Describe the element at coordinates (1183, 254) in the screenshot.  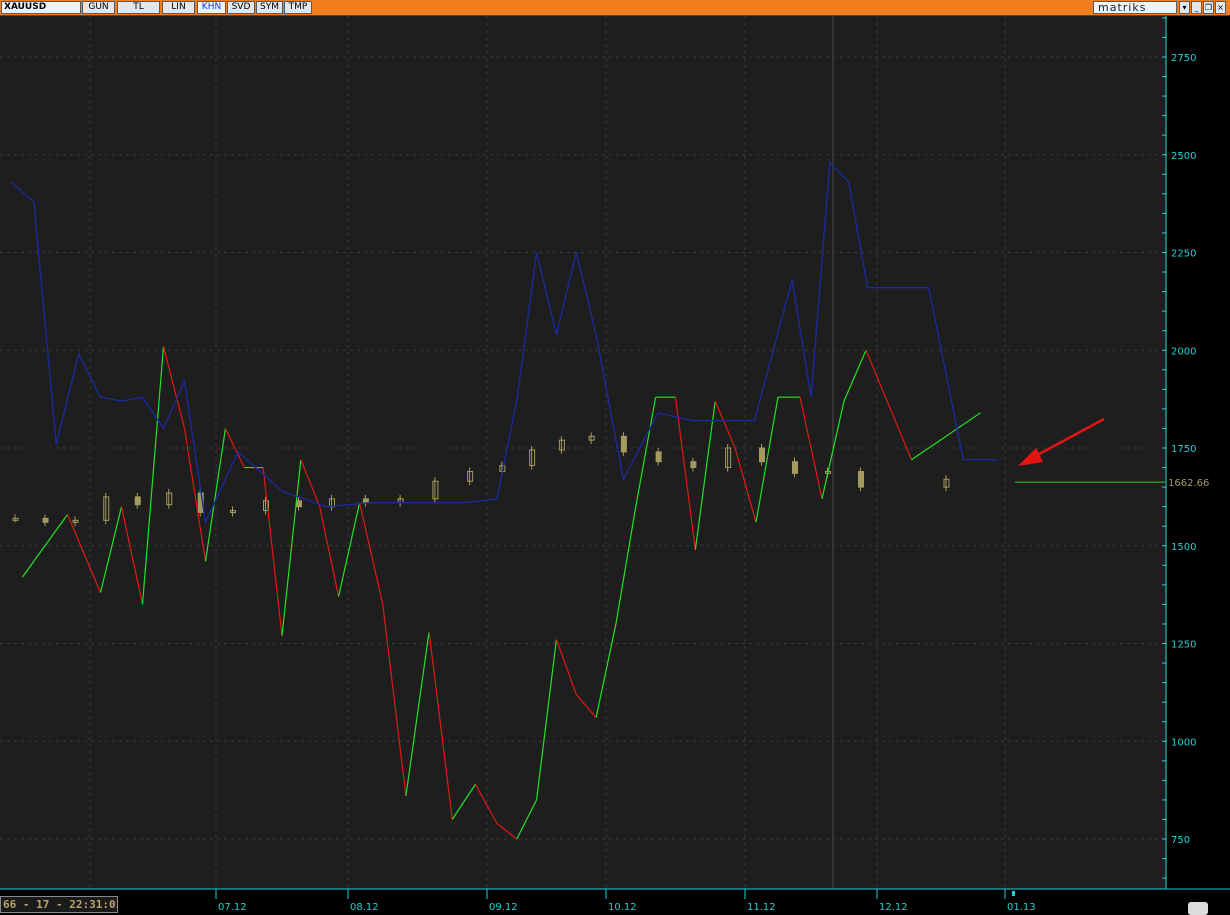
I see `y-tick-label: 2250` at that location.